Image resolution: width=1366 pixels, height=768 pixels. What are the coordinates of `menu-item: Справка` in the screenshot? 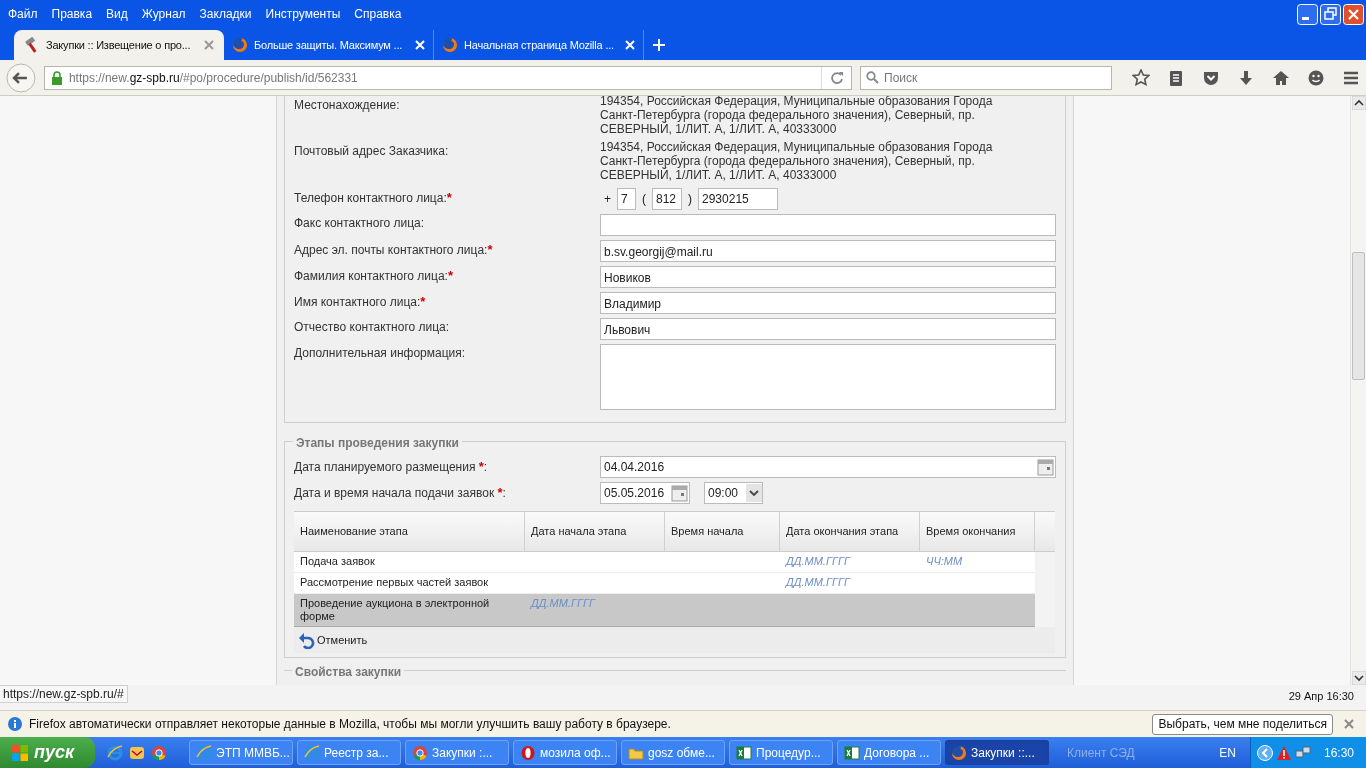 It's located at (378, 14).